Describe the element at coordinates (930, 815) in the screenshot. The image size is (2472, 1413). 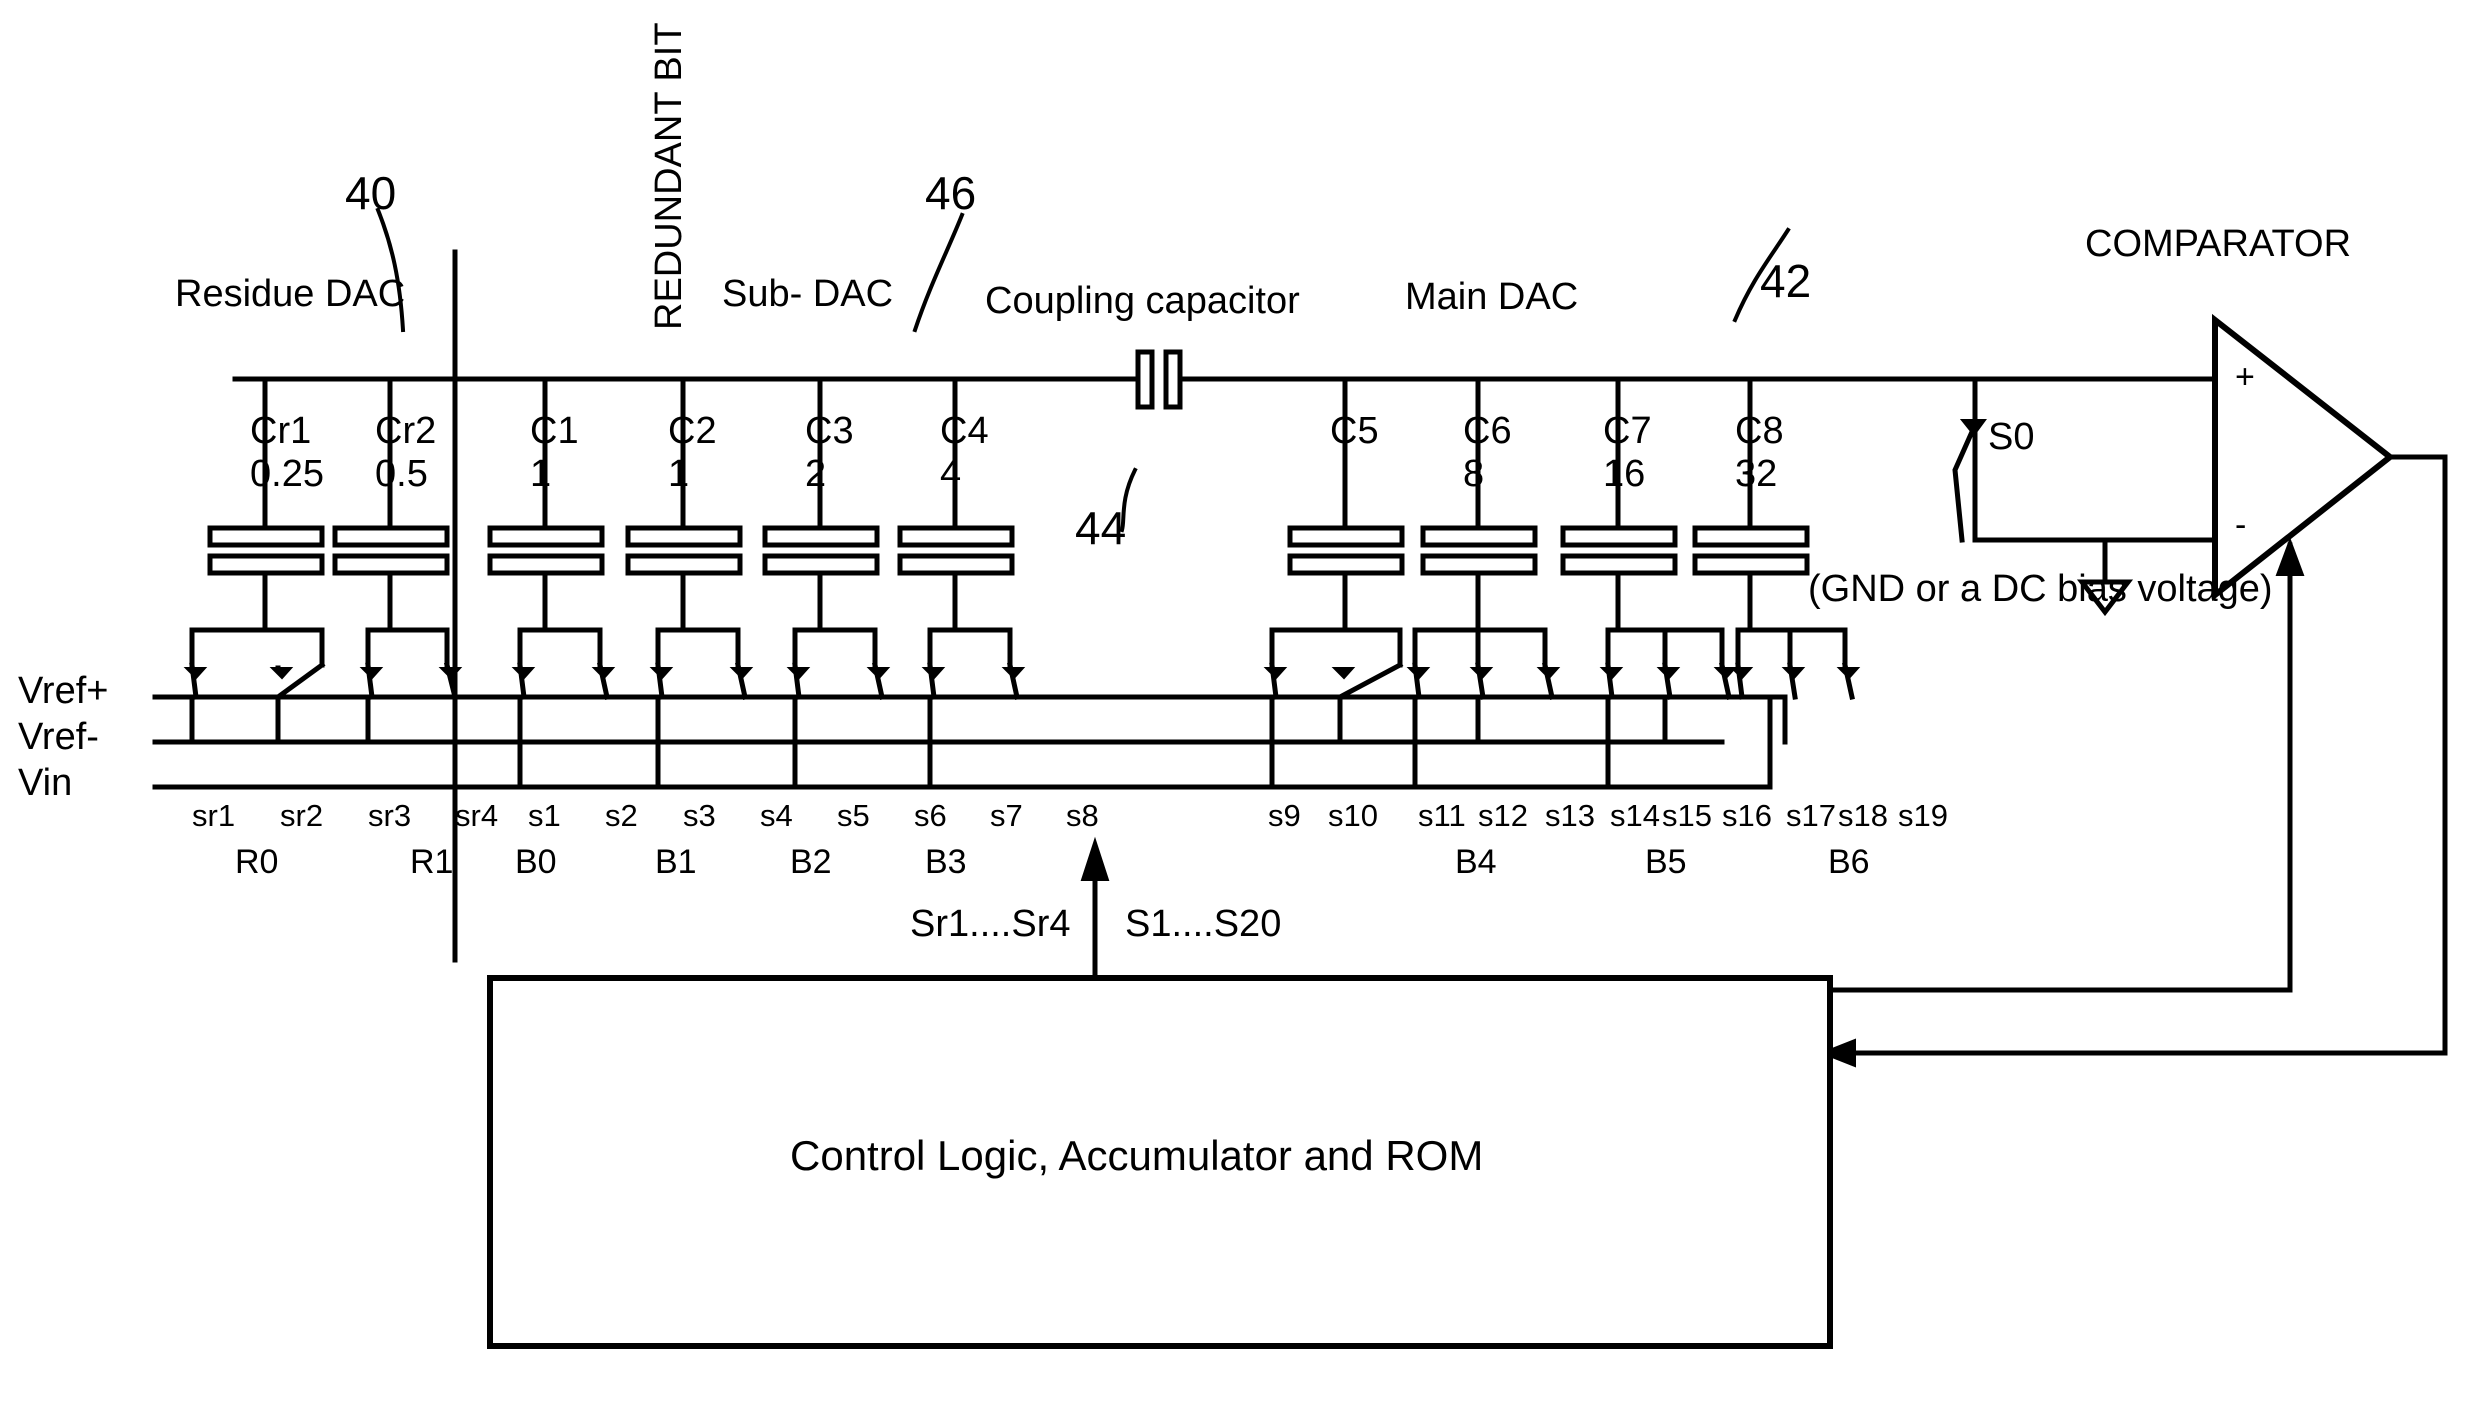
I see `switch-label-s6: s6` at that location.